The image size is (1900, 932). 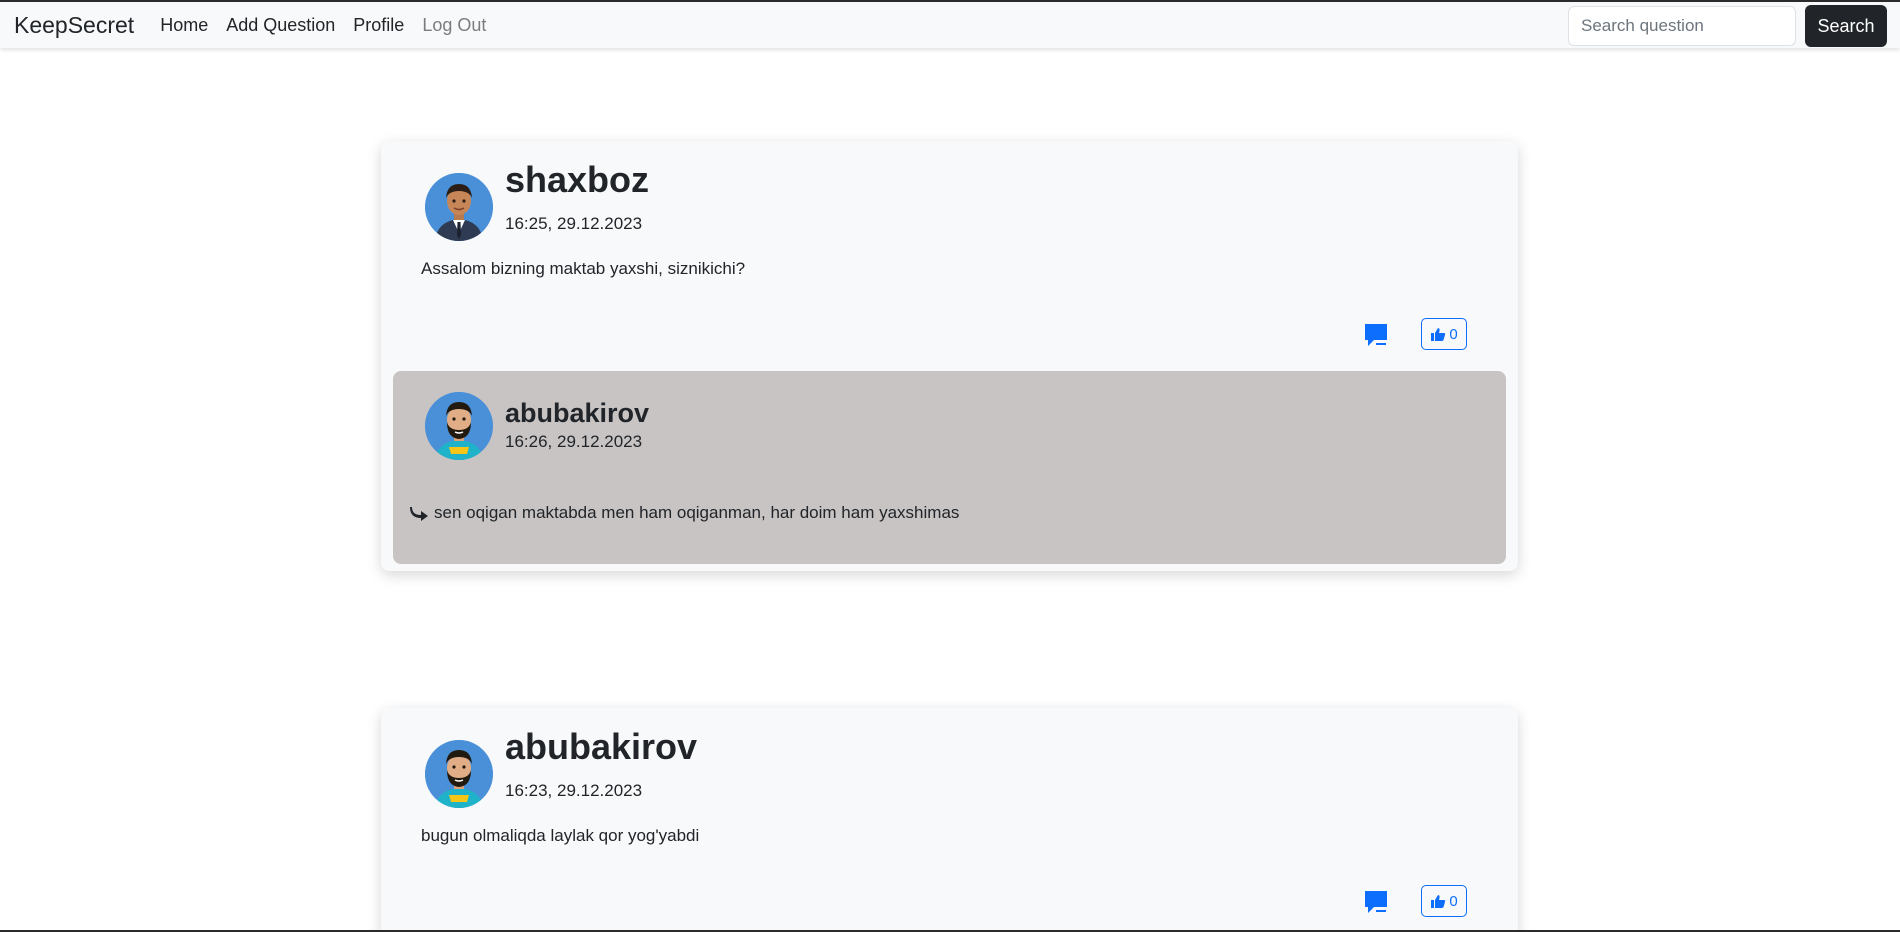 I want to click on reply-timestamp: 16:26, 29.12.2023, so click(x=574, y=441).